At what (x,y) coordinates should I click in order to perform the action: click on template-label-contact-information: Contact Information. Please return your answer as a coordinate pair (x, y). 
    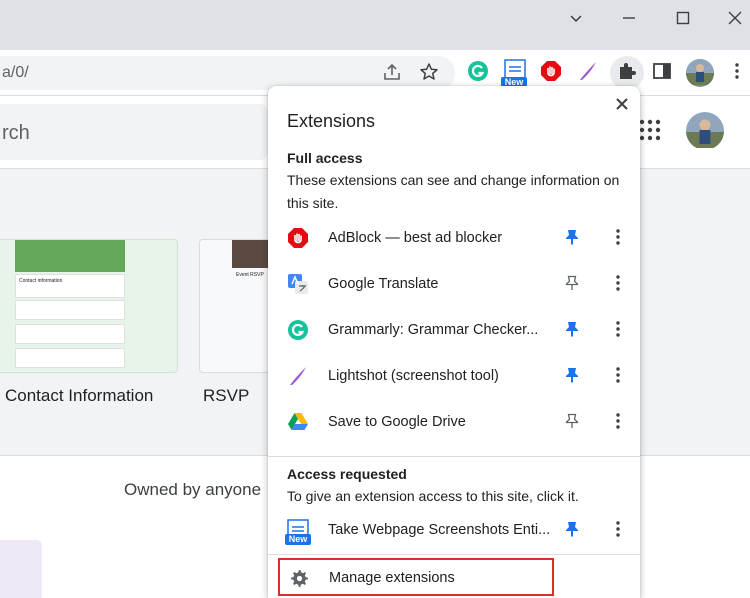
    Looking at the image, I should click on (79, 395).